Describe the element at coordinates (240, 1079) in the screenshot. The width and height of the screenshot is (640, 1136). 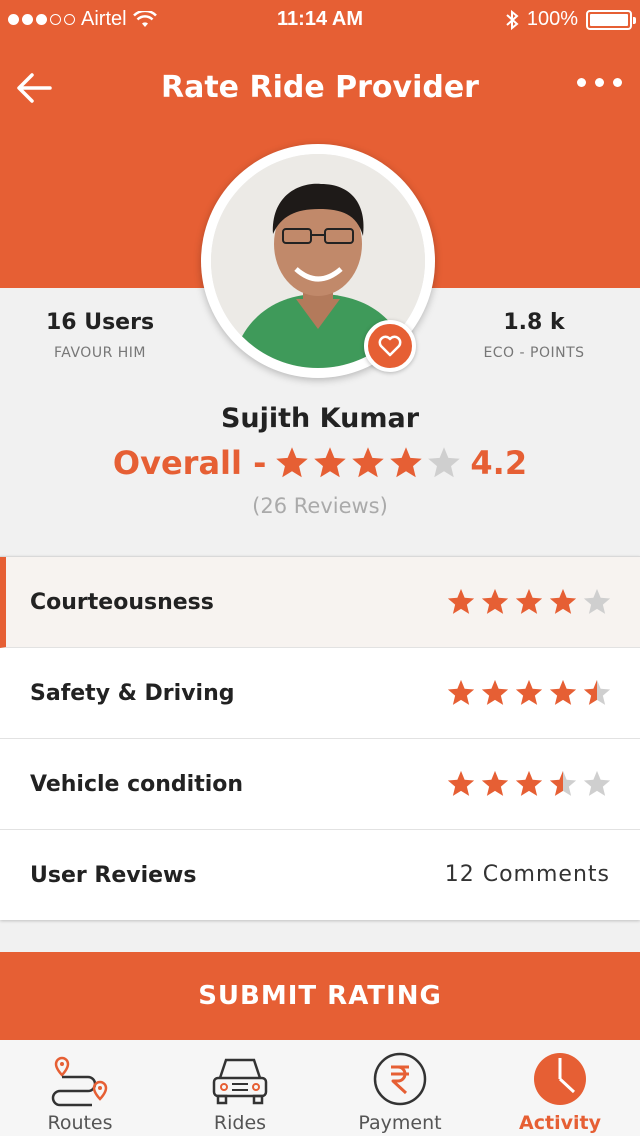
I see `car-icon` at that location.